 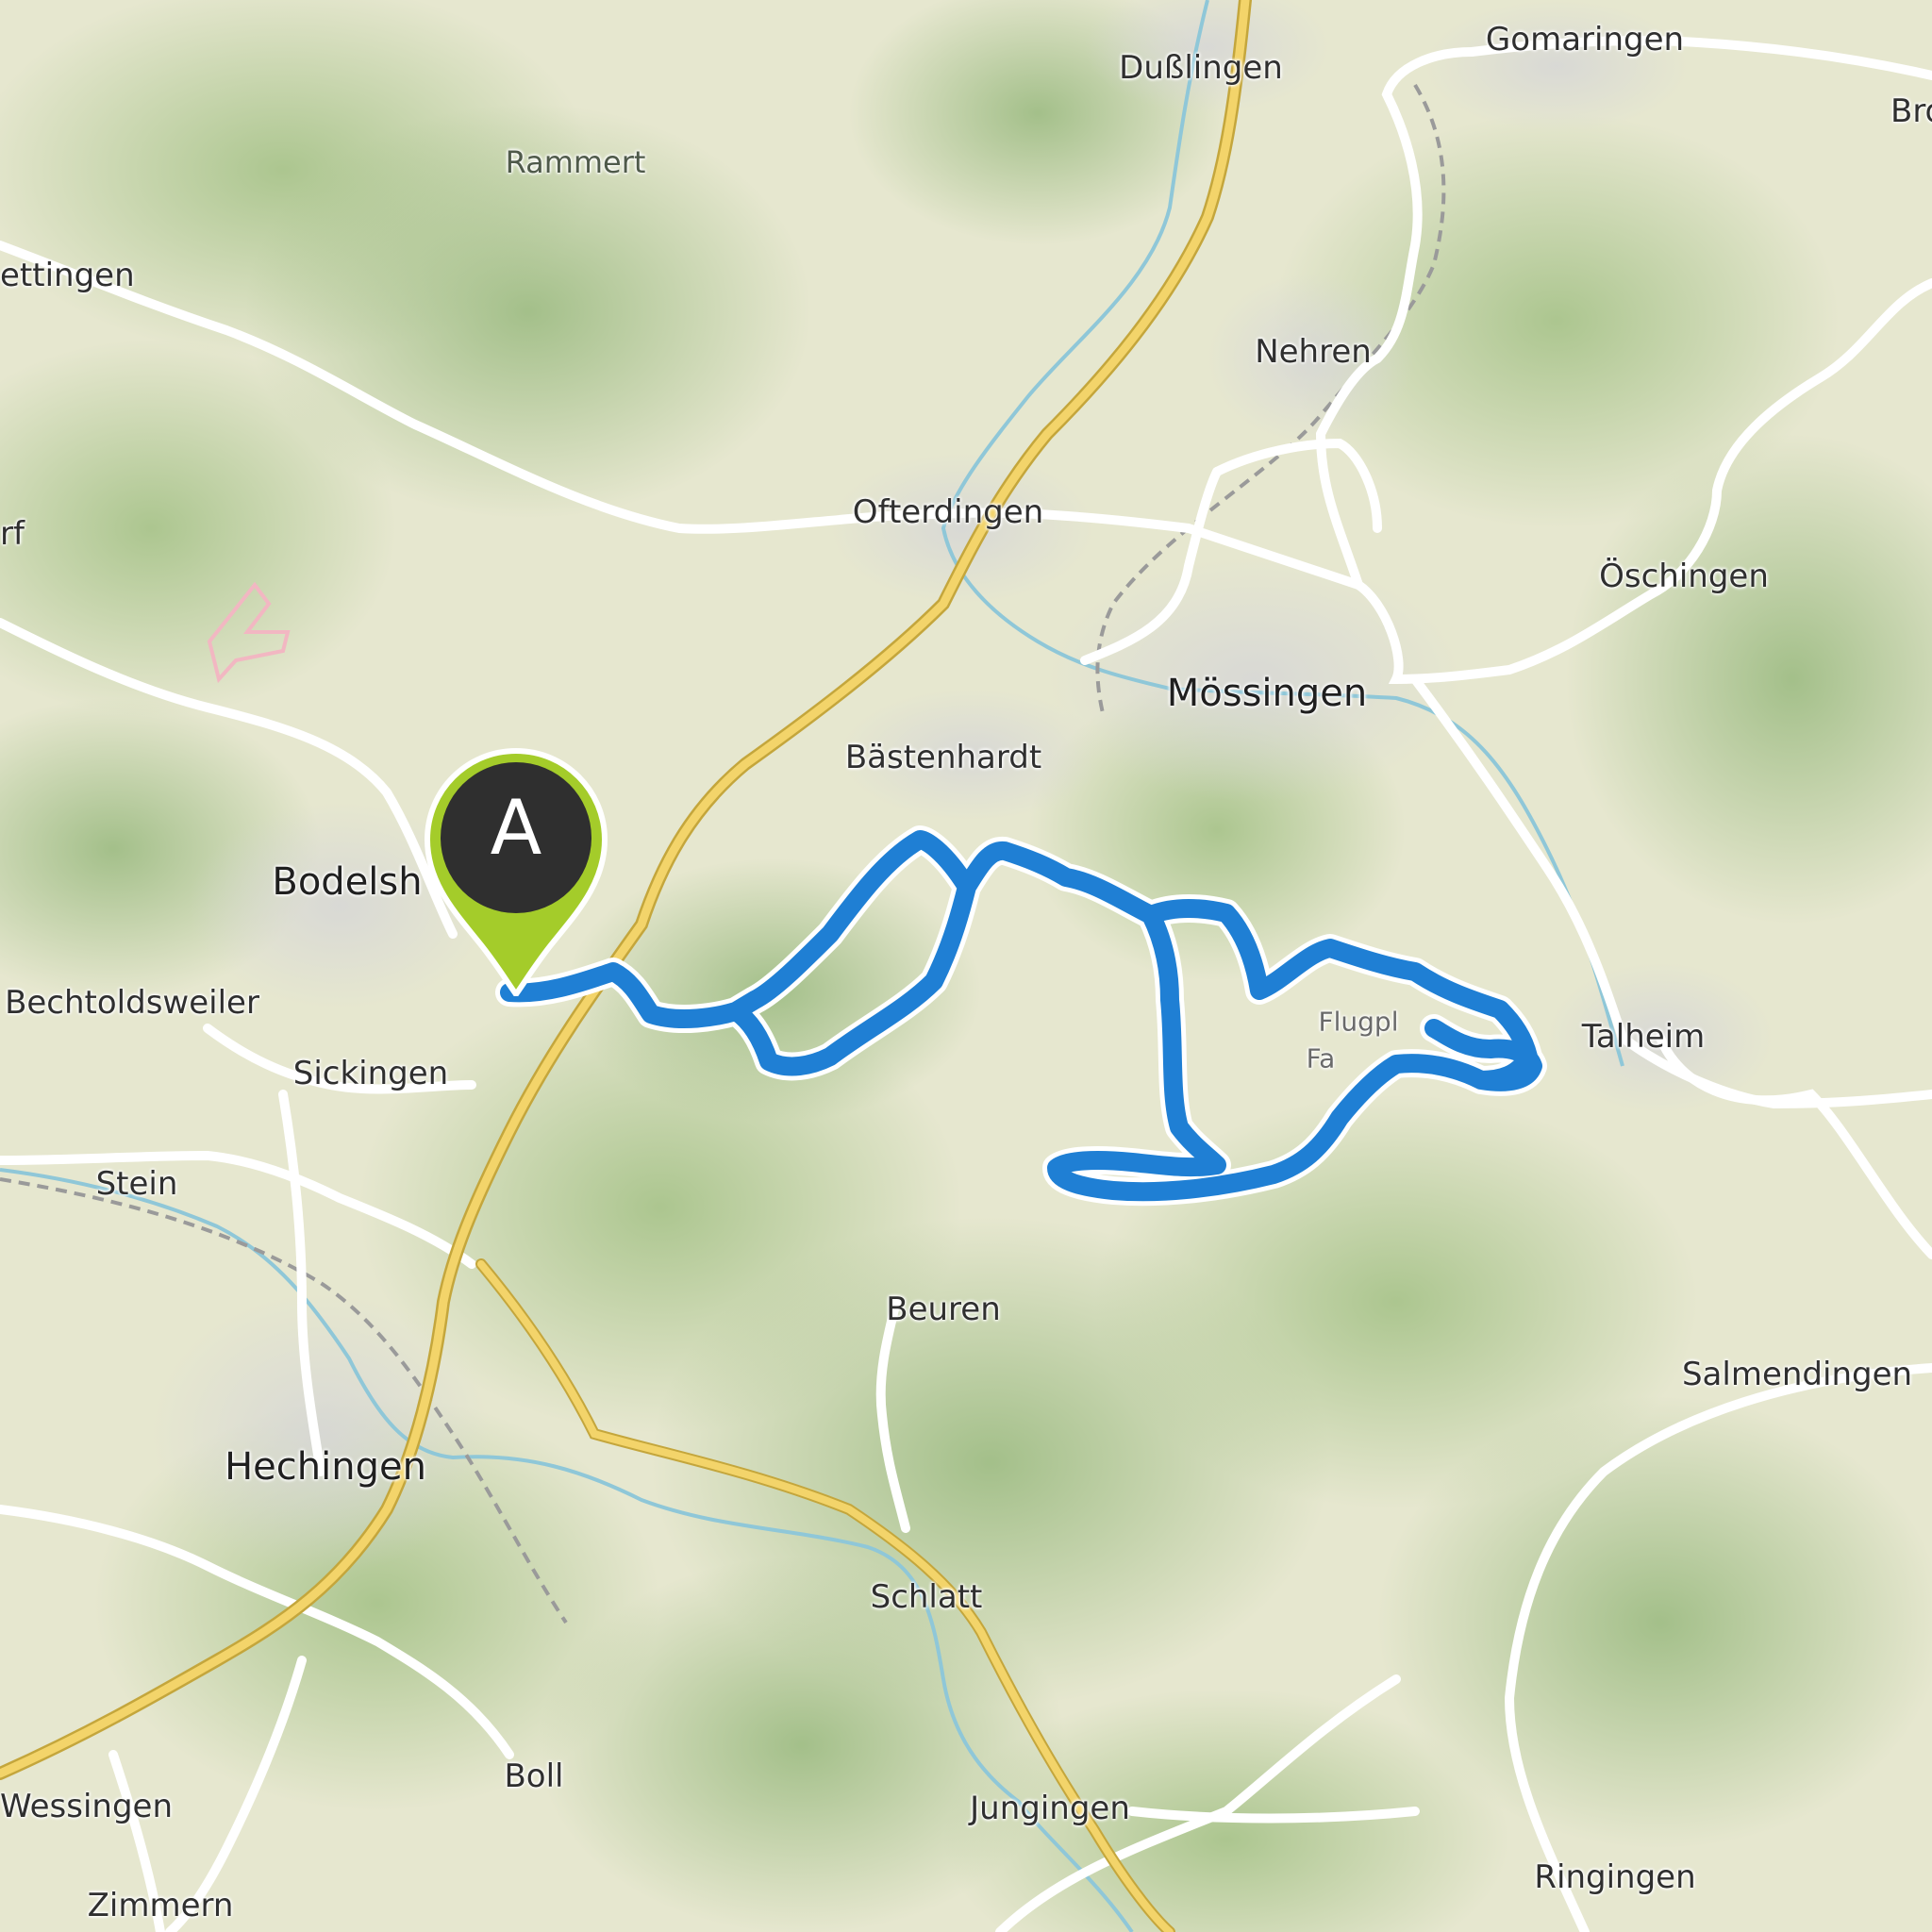 What do you see at coordinates (132, 1003) in the screenshot?
I see `map-label-bechtoldsweiler: Bechtoldsweiler` at bounding box center [132, 1003].